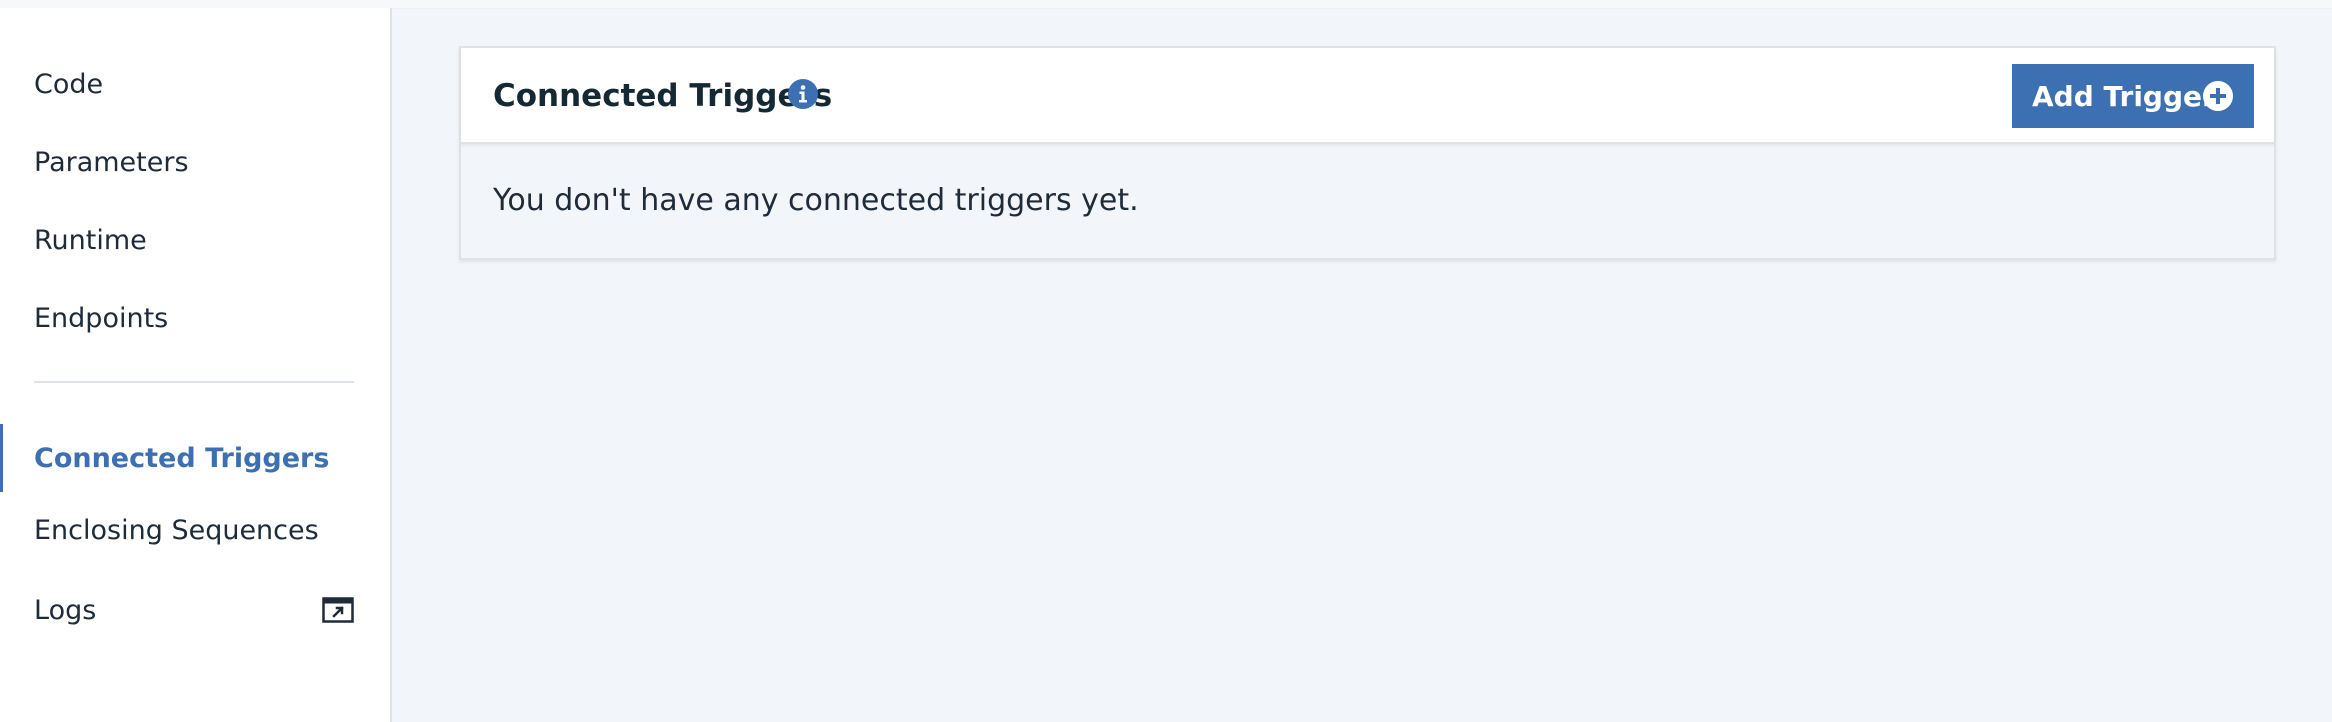 This screenshot has width=2332, height=722. Describe the element at coordinates (176, 530) in the screenshot. I see `sidebar-item-label: Enclosing Sequences` at that location.